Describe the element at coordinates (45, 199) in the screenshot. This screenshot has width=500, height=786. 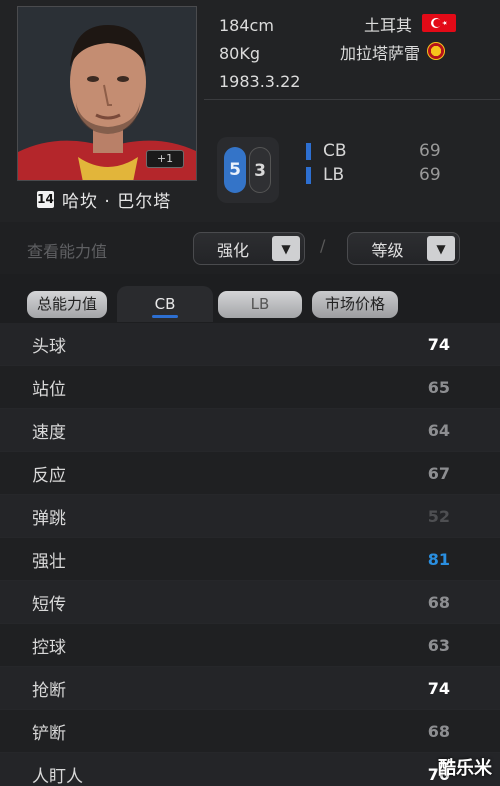
I see `jersey-number: 14` at that location.